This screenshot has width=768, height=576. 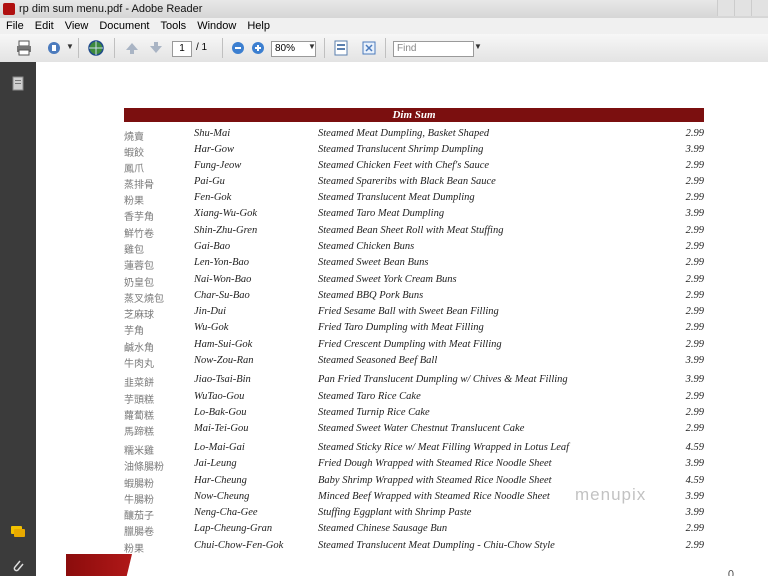 I want to click on item-chinese-name: 雞包, so click(x=134, y=250).